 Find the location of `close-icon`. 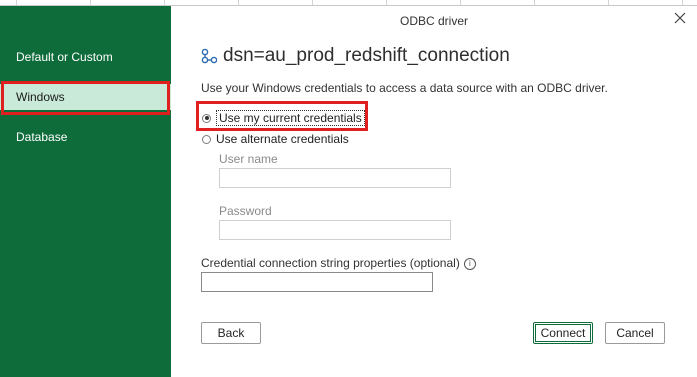

close-icon is located at coordinates (680, 18).